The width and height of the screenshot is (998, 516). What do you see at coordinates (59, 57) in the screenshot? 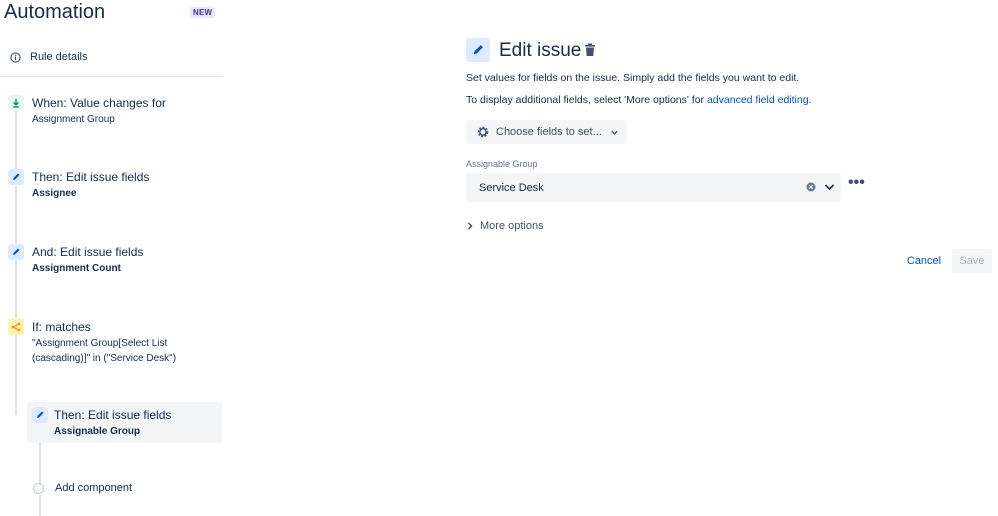
I see `rule-details-label: Rule details` at bounding box center [59, 57].